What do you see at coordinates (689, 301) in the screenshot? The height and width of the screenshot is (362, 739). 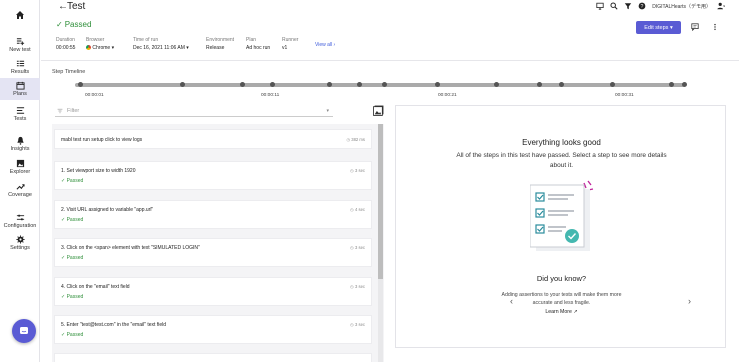 I see `next-tip-chevron-icon: ›` at bounding box center [689, 301].